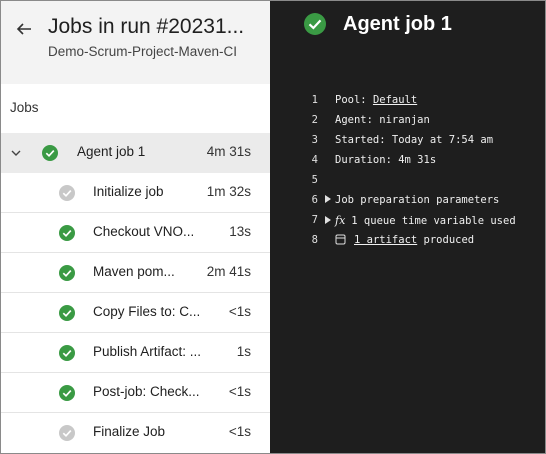 The width and height of the screenshot is (546, 454). Describe the element at coordinates (228, 271) in the screenshot. I see `step-duration: 2m 41s` at that location.